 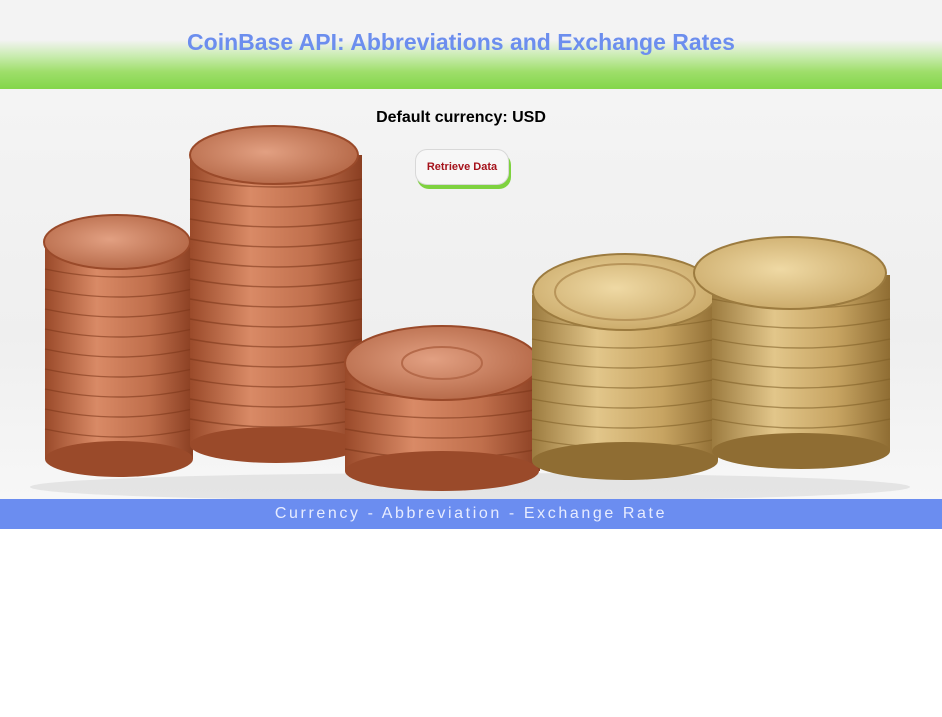 What do you see at coordinates (471, 514) in the screenshot?
I see `table-header: Currency - Abbreviation - Exchange Rate` at bounding box center [471, 514].